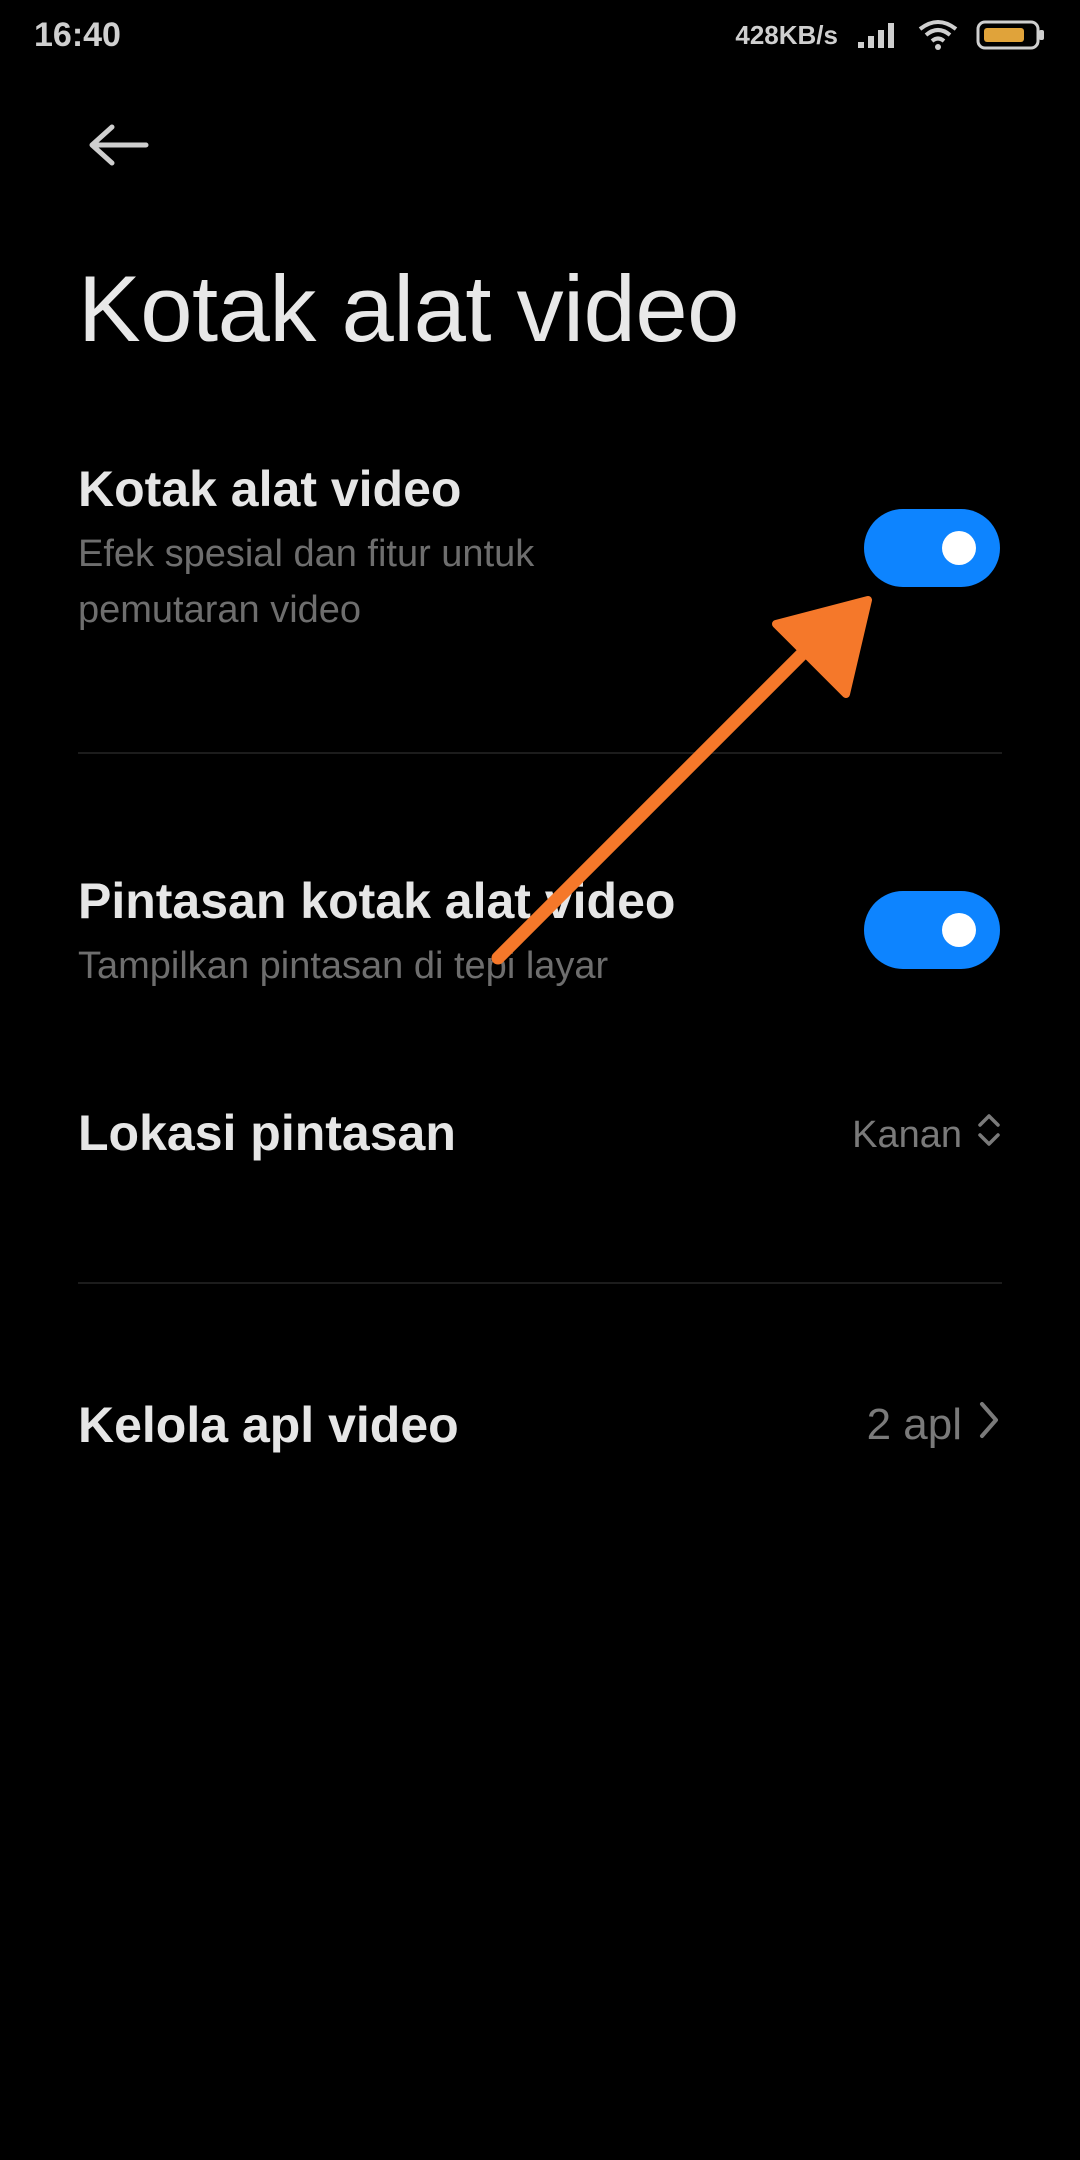  Describe the element at coordinates (1011, 35) in the screenshot. I see `battery-icon` at that location.